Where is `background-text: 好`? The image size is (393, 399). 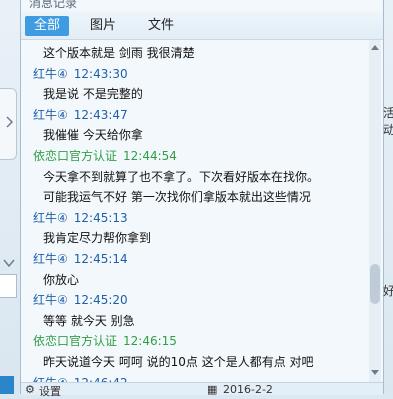 background-text: 好 is located at coordinates (388, 291).